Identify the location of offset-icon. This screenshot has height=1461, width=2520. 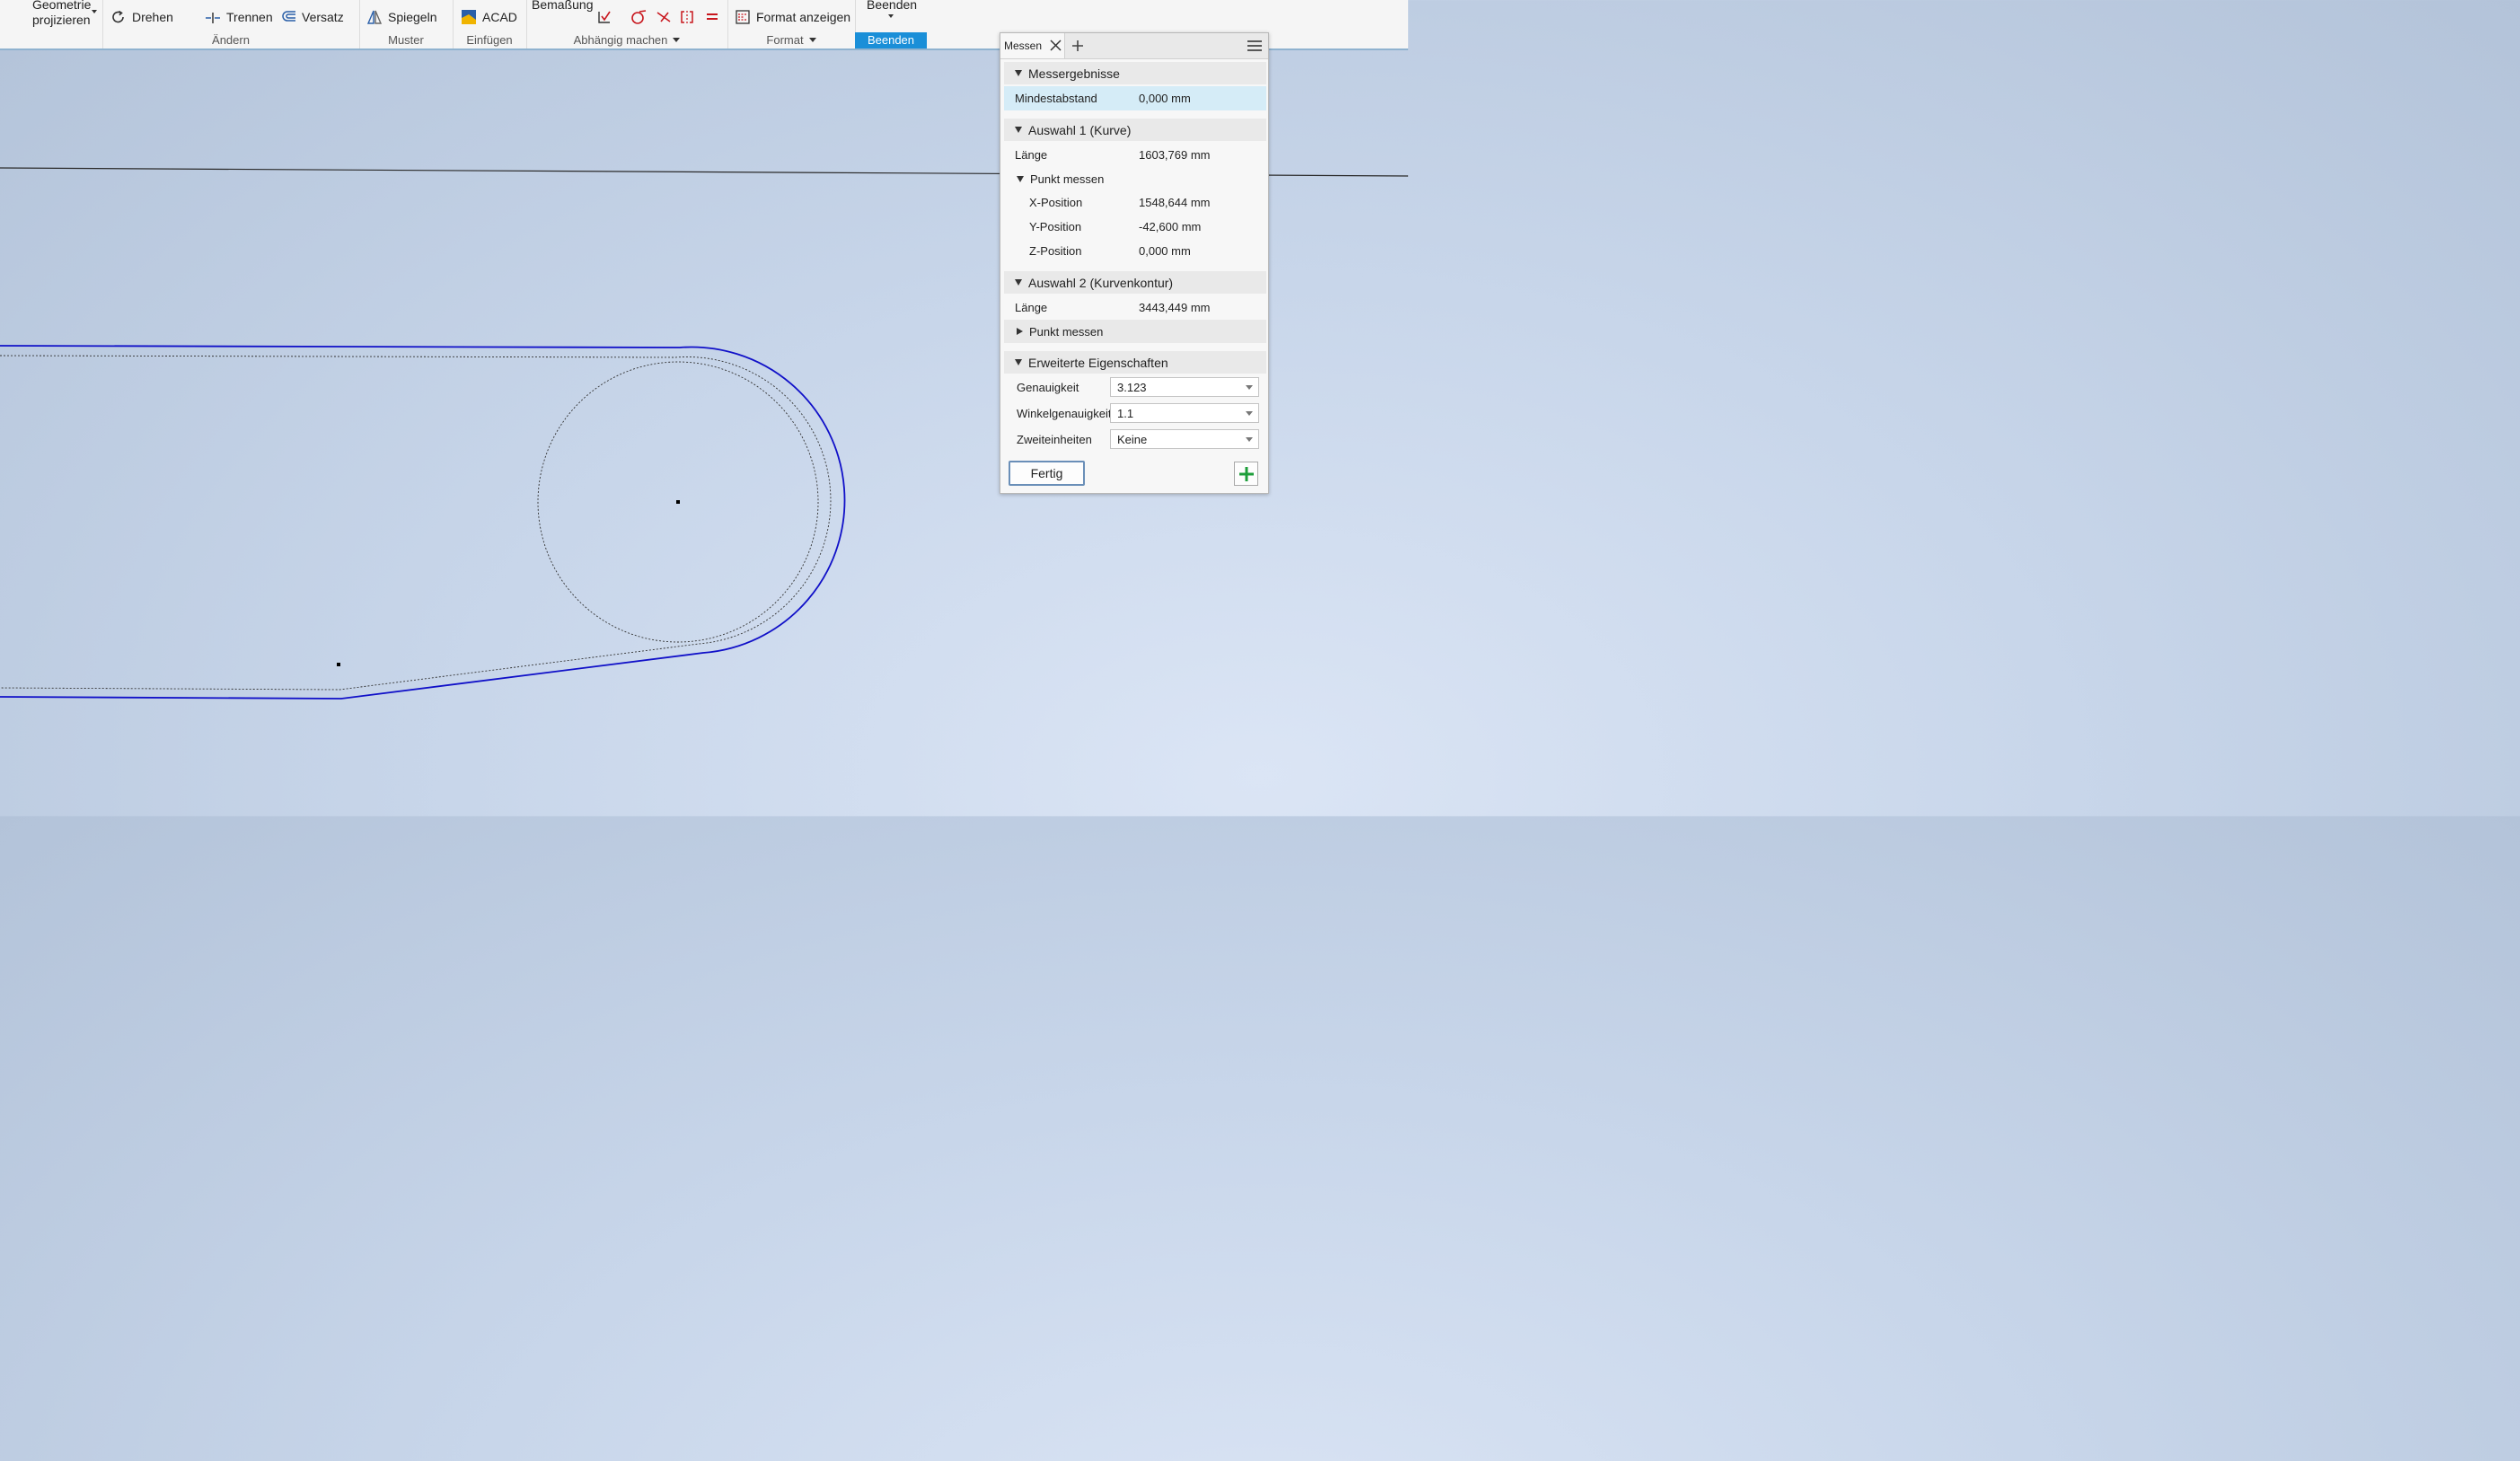
(288, 17).